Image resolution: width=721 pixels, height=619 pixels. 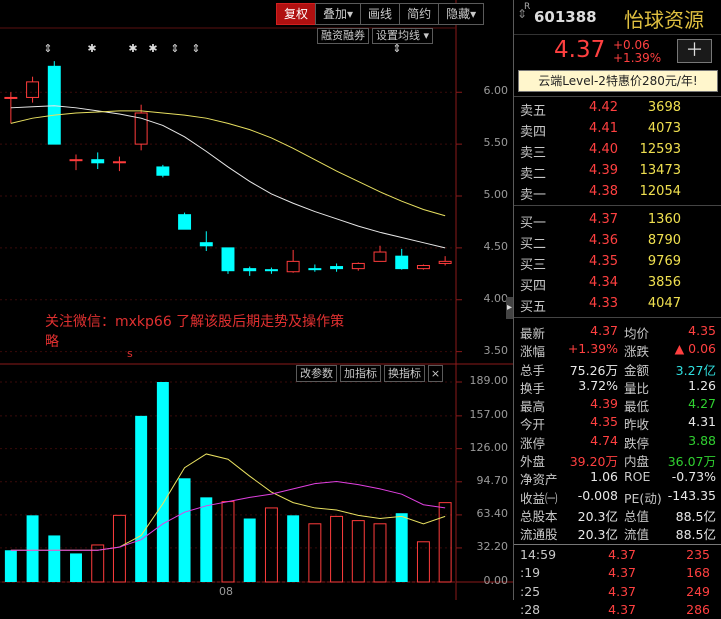 I want to click on close-icon: ×, so click(x=435, y=373).